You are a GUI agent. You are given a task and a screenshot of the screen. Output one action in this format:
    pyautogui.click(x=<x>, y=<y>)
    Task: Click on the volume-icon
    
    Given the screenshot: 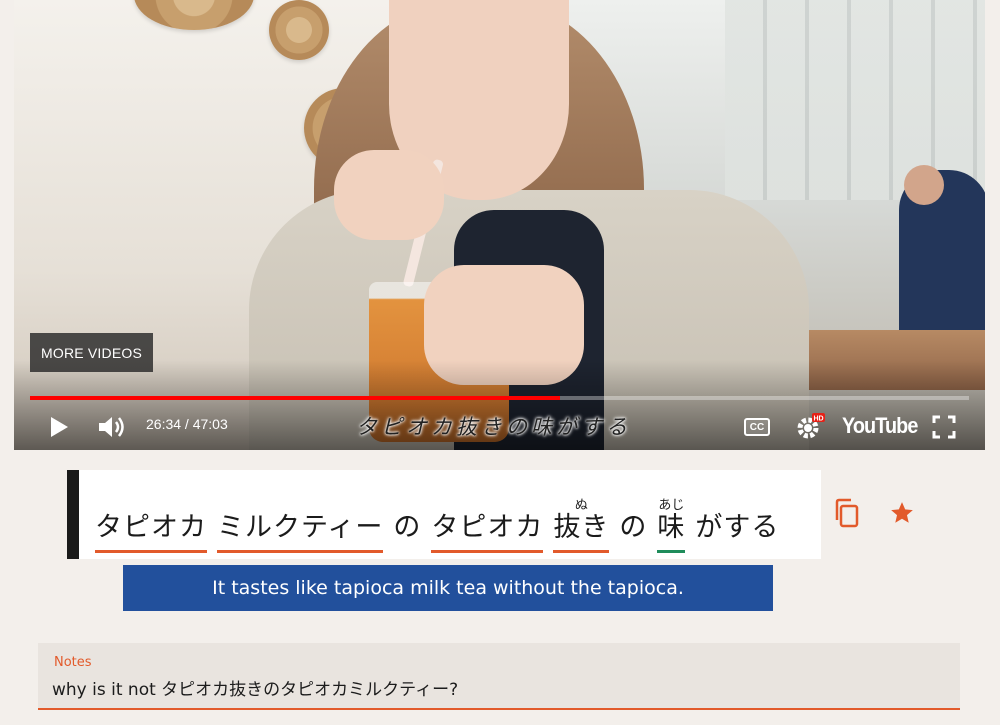 What is the action you would take?
    pyautogui.click(x=111, y=427)
    